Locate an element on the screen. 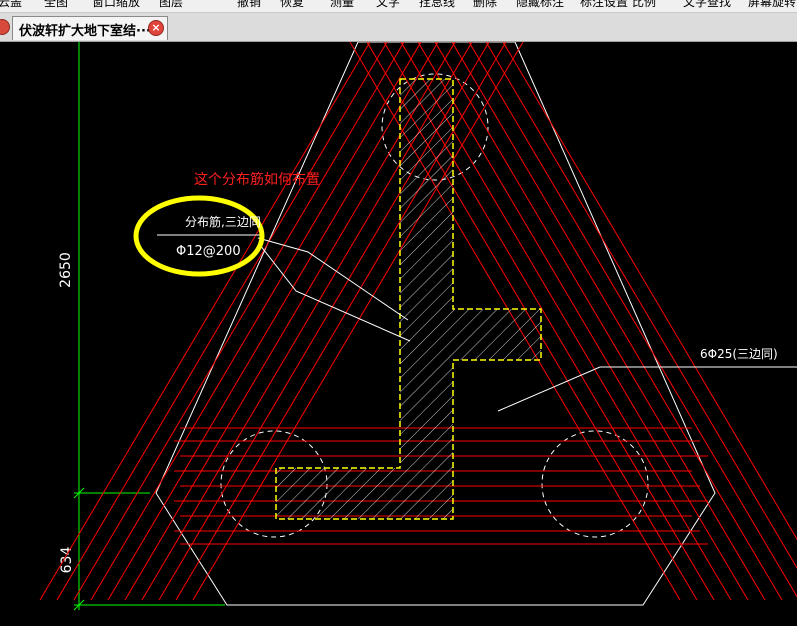  rebar-label-bottom: Φ12@200 is located at coordinates (208, 251).